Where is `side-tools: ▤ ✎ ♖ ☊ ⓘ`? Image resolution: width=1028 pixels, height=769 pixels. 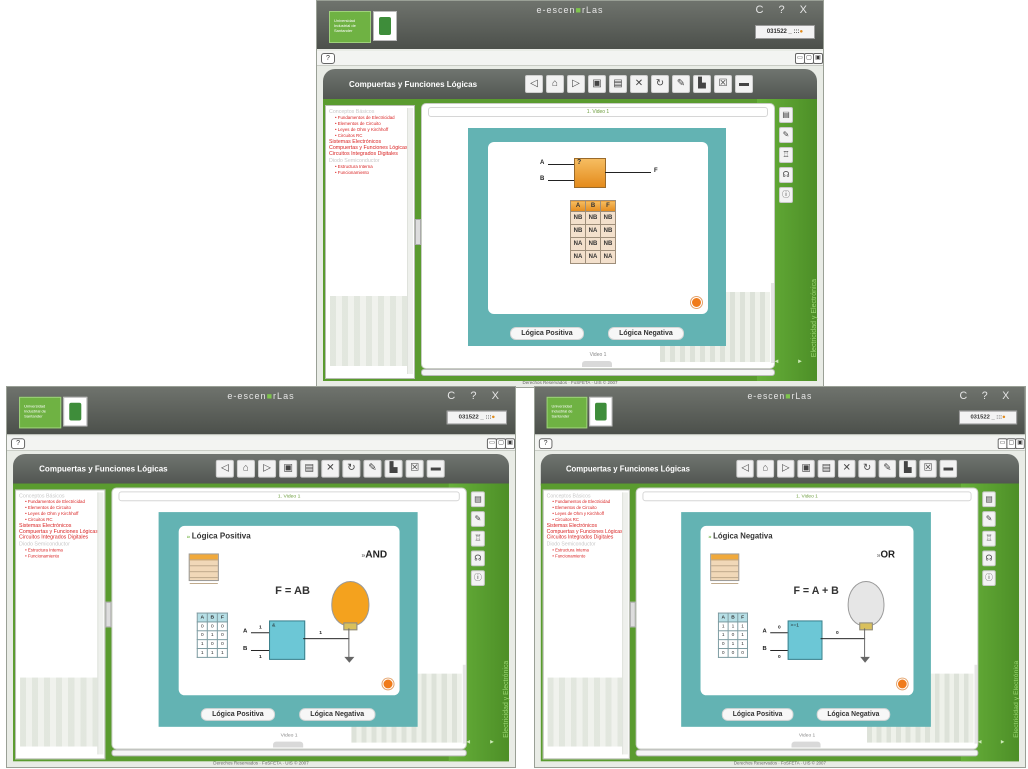 side-tools: ▤ ✎ ♖ ☊ ⓘ is located at coordinates (786, 157).